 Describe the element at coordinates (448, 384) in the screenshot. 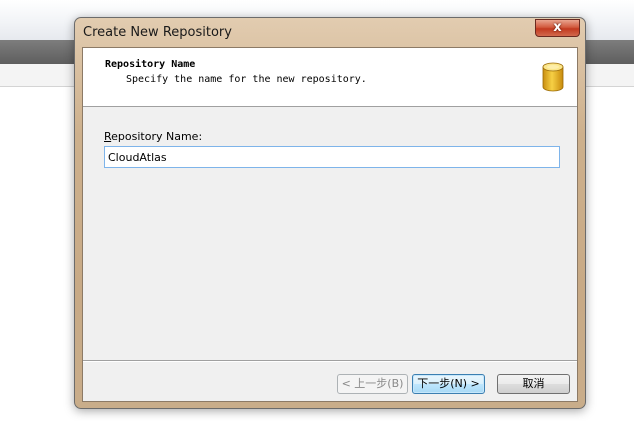

I see `next-button: 下一步(N) >` at that location.